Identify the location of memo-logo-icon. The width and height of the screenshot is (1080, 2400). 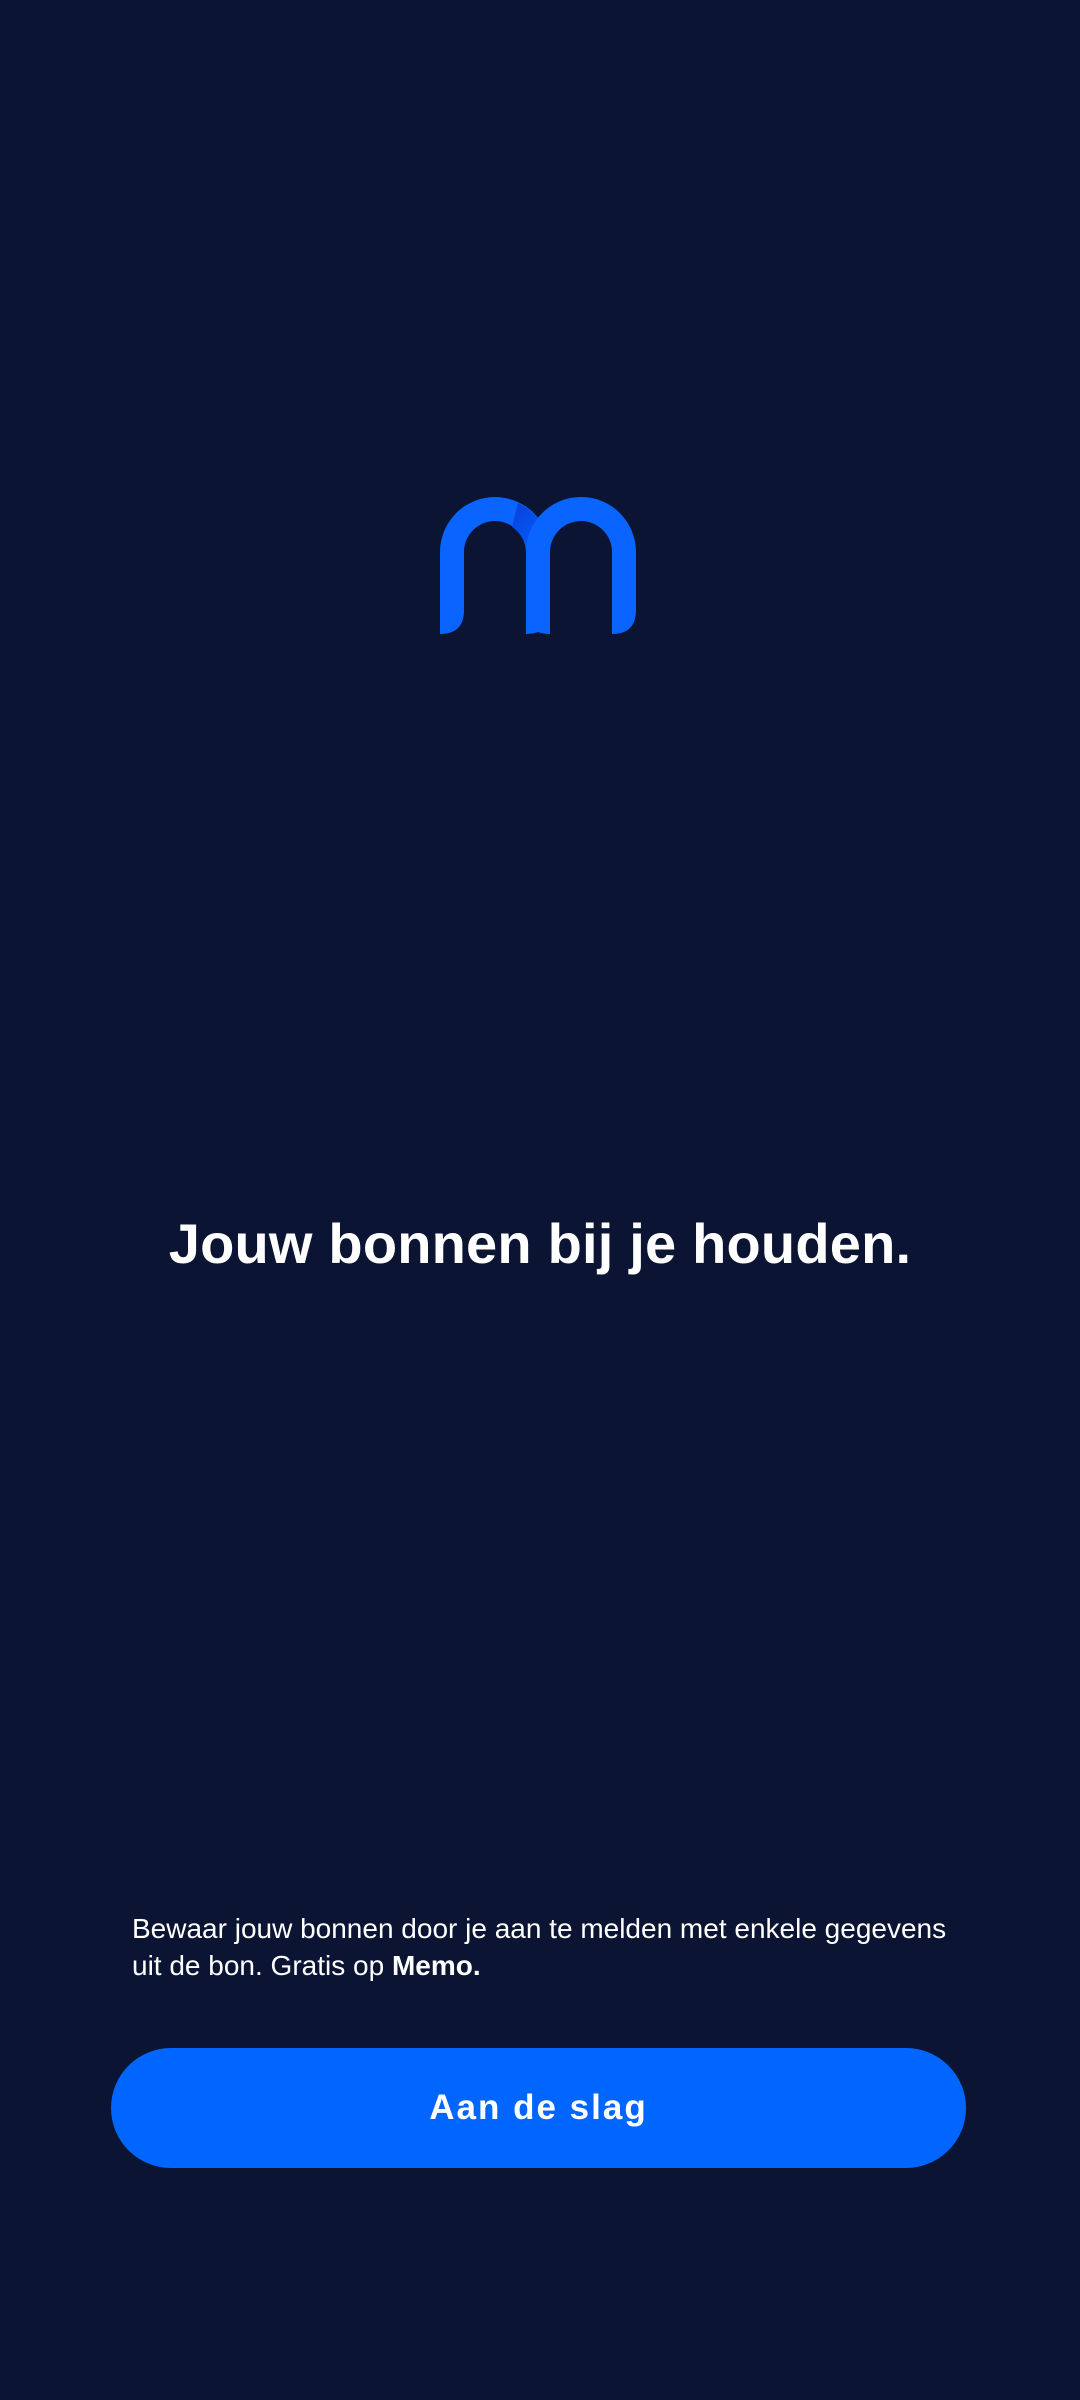
(538, 565).